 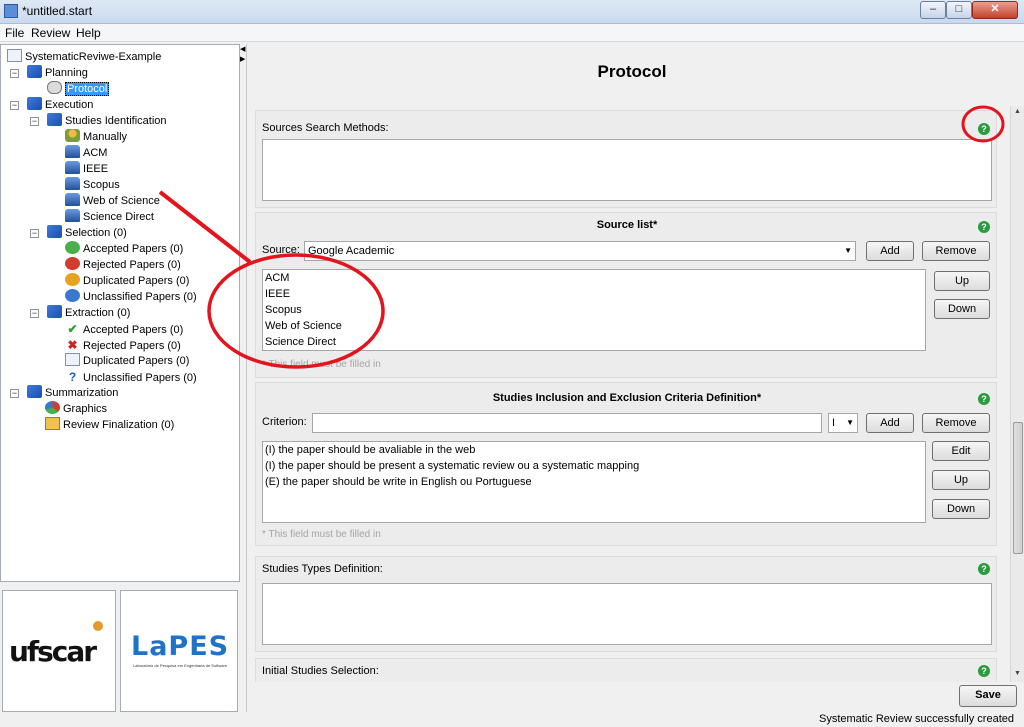 What do you see at coordinates (52, 407) in the screenshot?
I see `pie-chart-icon` at bounding box center [52, 407].